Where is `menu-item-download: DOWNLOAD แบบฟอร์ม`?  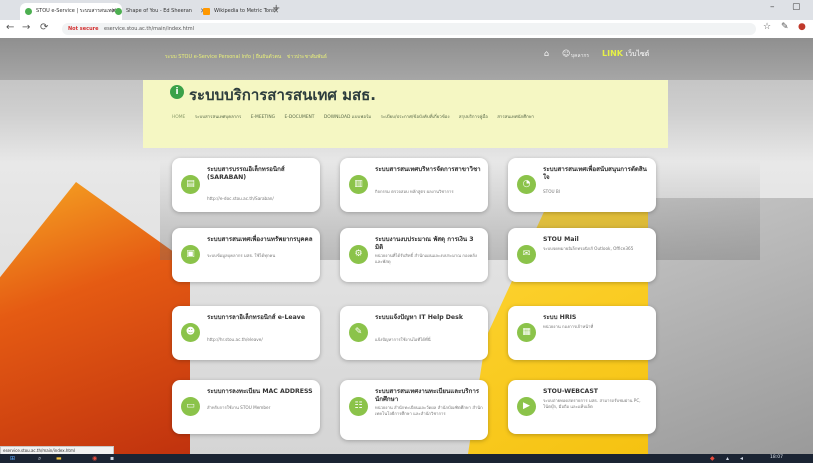
menu-item-download: DOWNLOAD แบบฟอร์ม is located at coordinates (347, 117).